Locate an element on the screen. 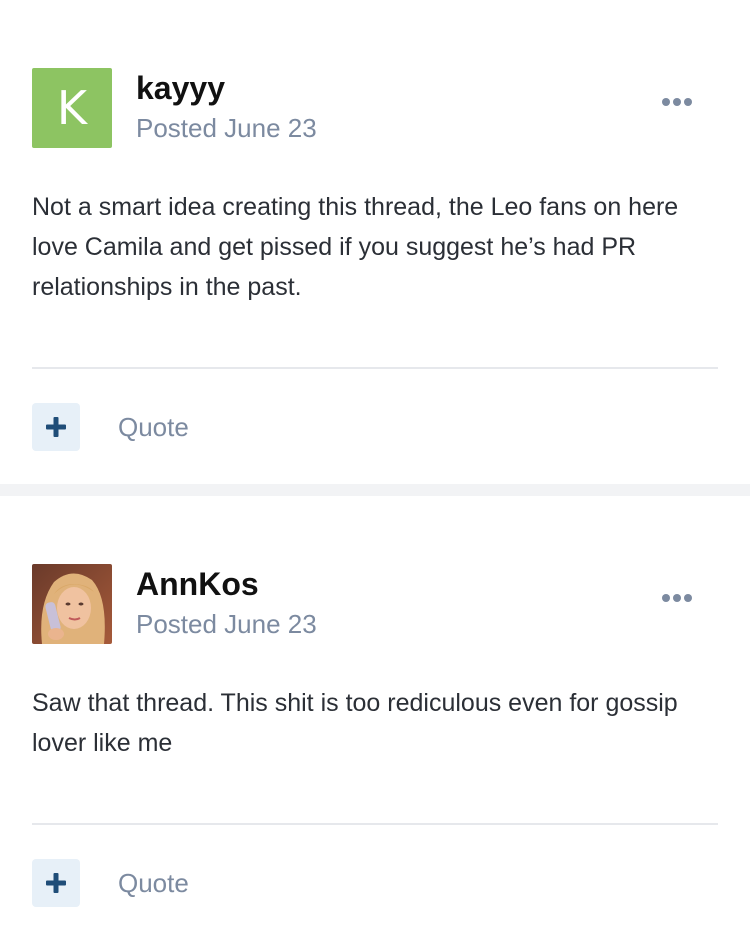  username: AnnKos is located at coordinates (197, 584).